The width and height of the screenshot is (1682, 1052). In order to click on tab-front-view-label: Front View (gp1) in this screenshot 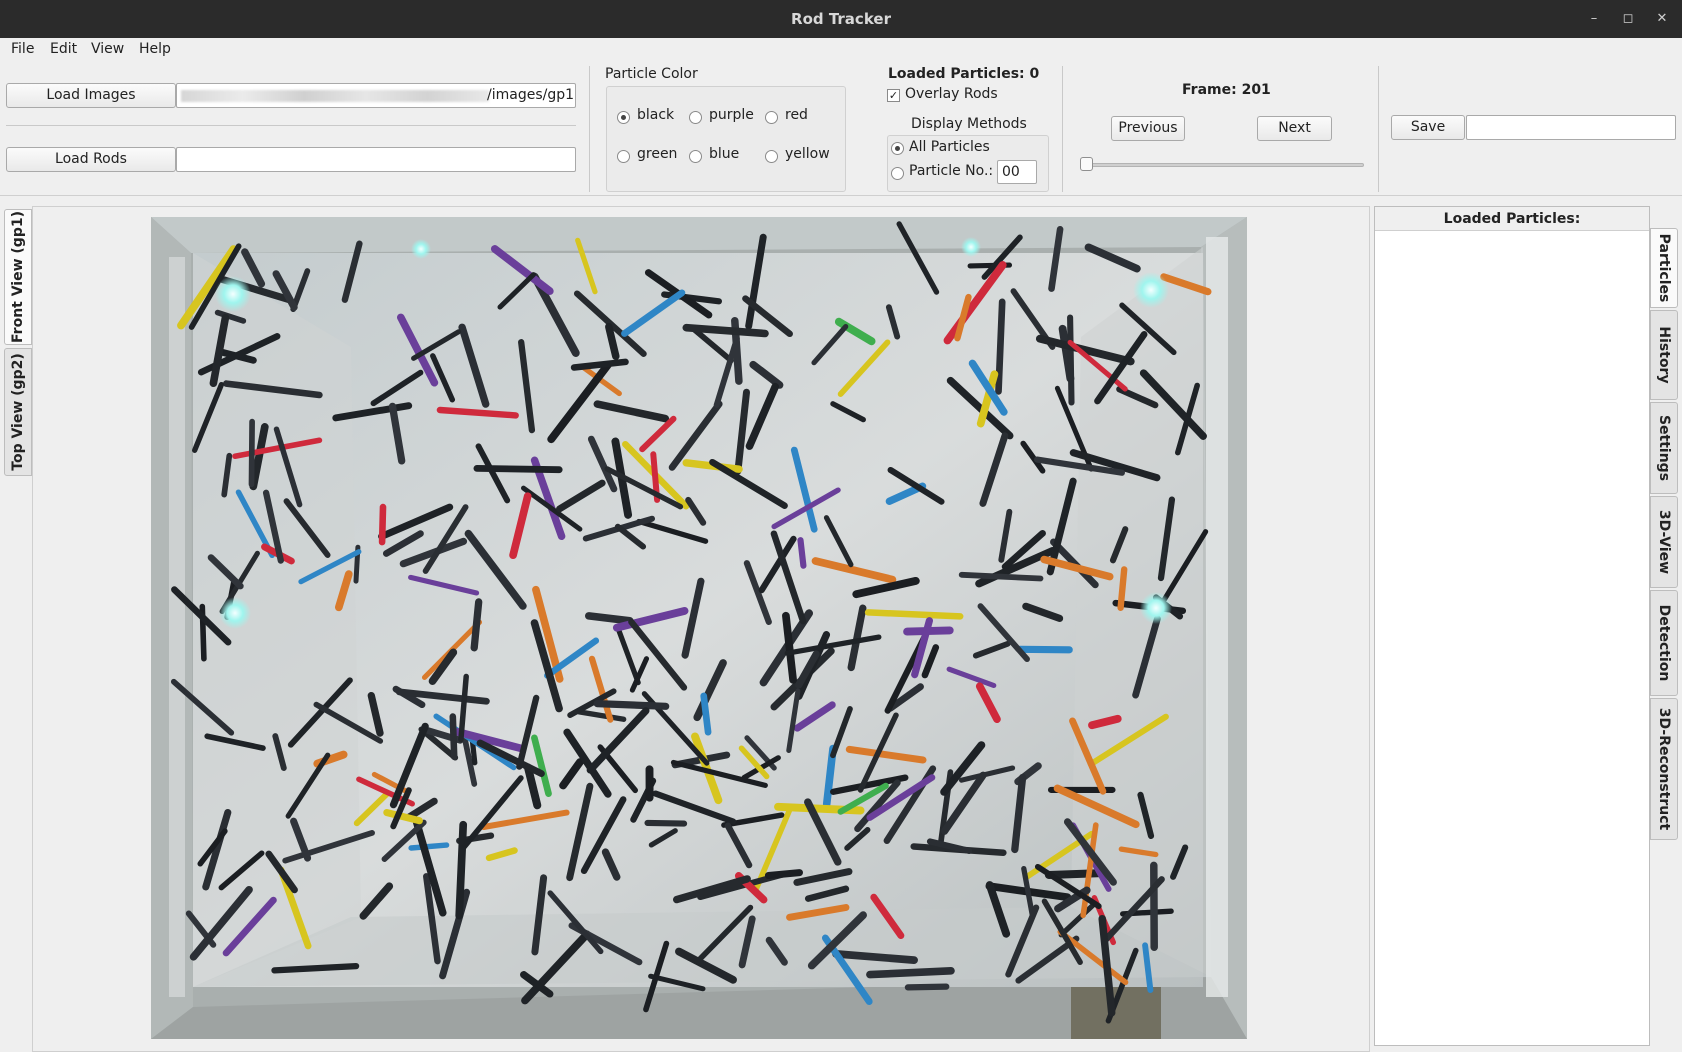, I will do `click(18, 277)`.